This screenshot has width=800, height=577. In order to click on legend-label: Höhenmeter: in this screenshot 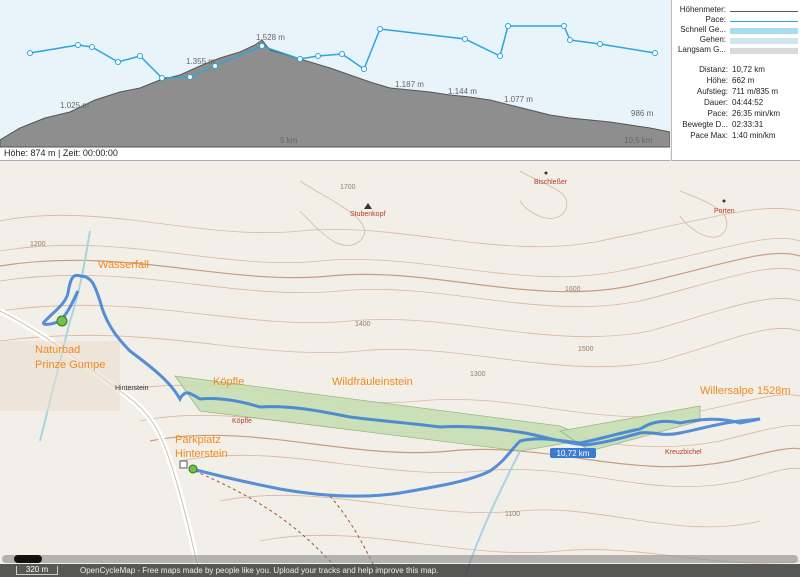, I will do `click(702, 9)`.